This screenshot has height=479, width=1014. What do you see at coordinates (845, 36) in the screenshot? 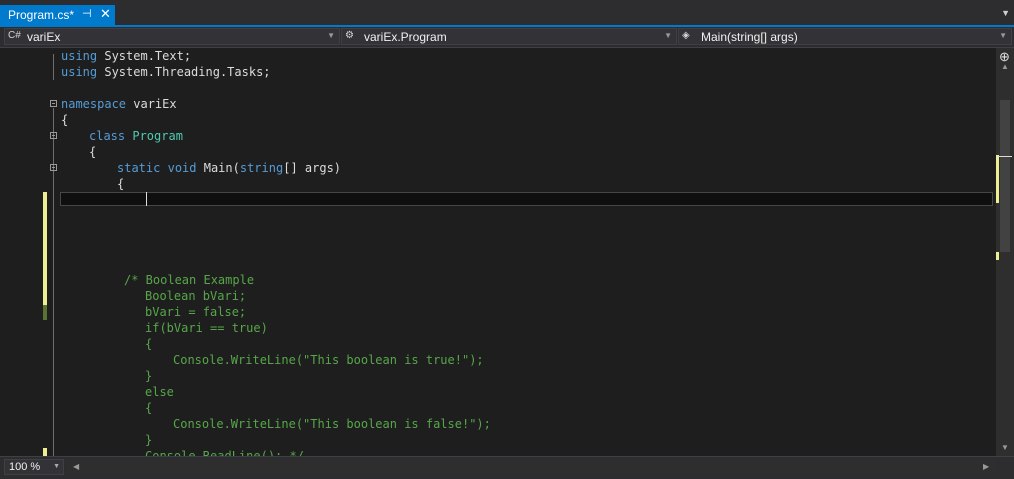
I see `member-dropdown: ◈ Main(string[] args) ▼` at bounding box center [845, 36].